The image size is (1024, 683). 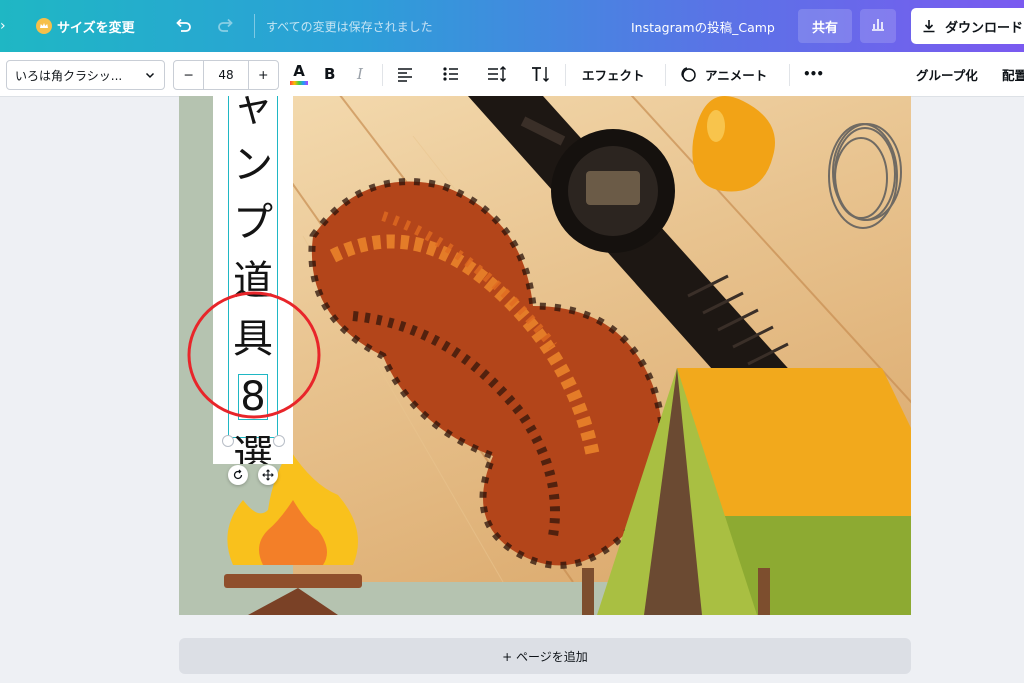 I want to click on resize-handle-bottom-left, so click(x=228, y=441).